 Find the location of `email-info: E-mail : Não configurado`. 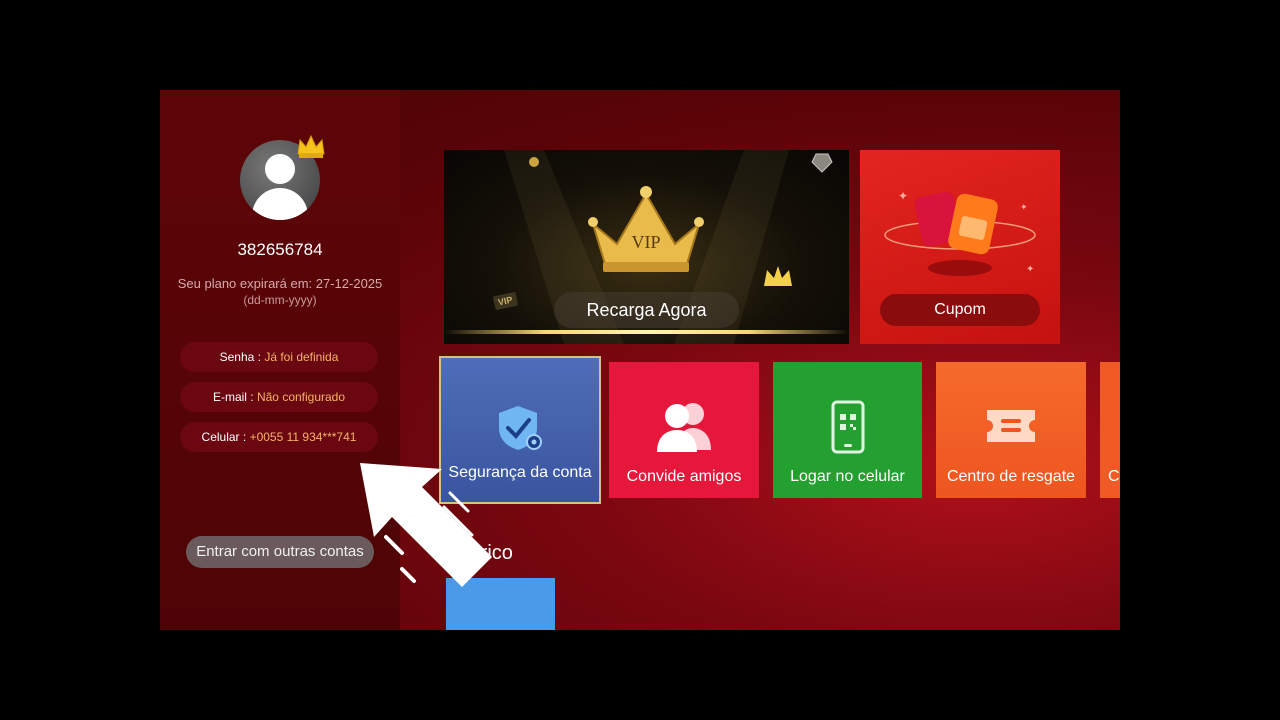

email-info: E-mail : Não configurado is located at coordinates (279, 397).